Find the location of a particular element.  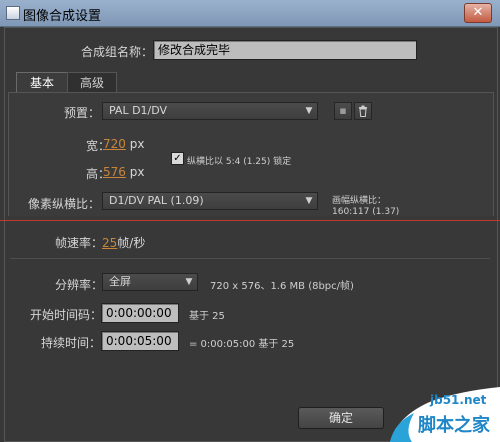

duration-input: 0:00:05:00 is located at coordinates (140, 341).